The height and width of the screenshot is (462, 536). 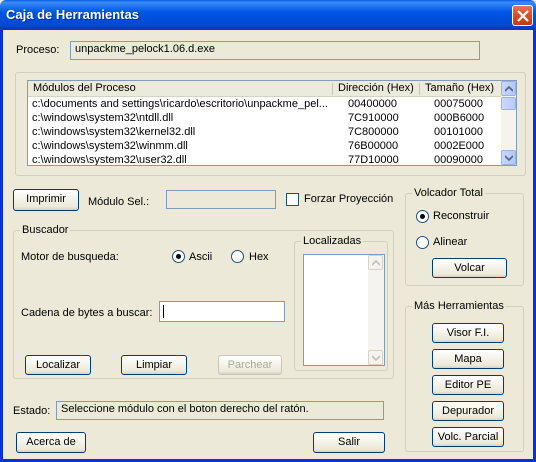 What do you see at coordinates (103, 118) in the screenshot?
I see `module-path: c:\windows\system32\ntdll.dll` at bounding box center [103, 118].